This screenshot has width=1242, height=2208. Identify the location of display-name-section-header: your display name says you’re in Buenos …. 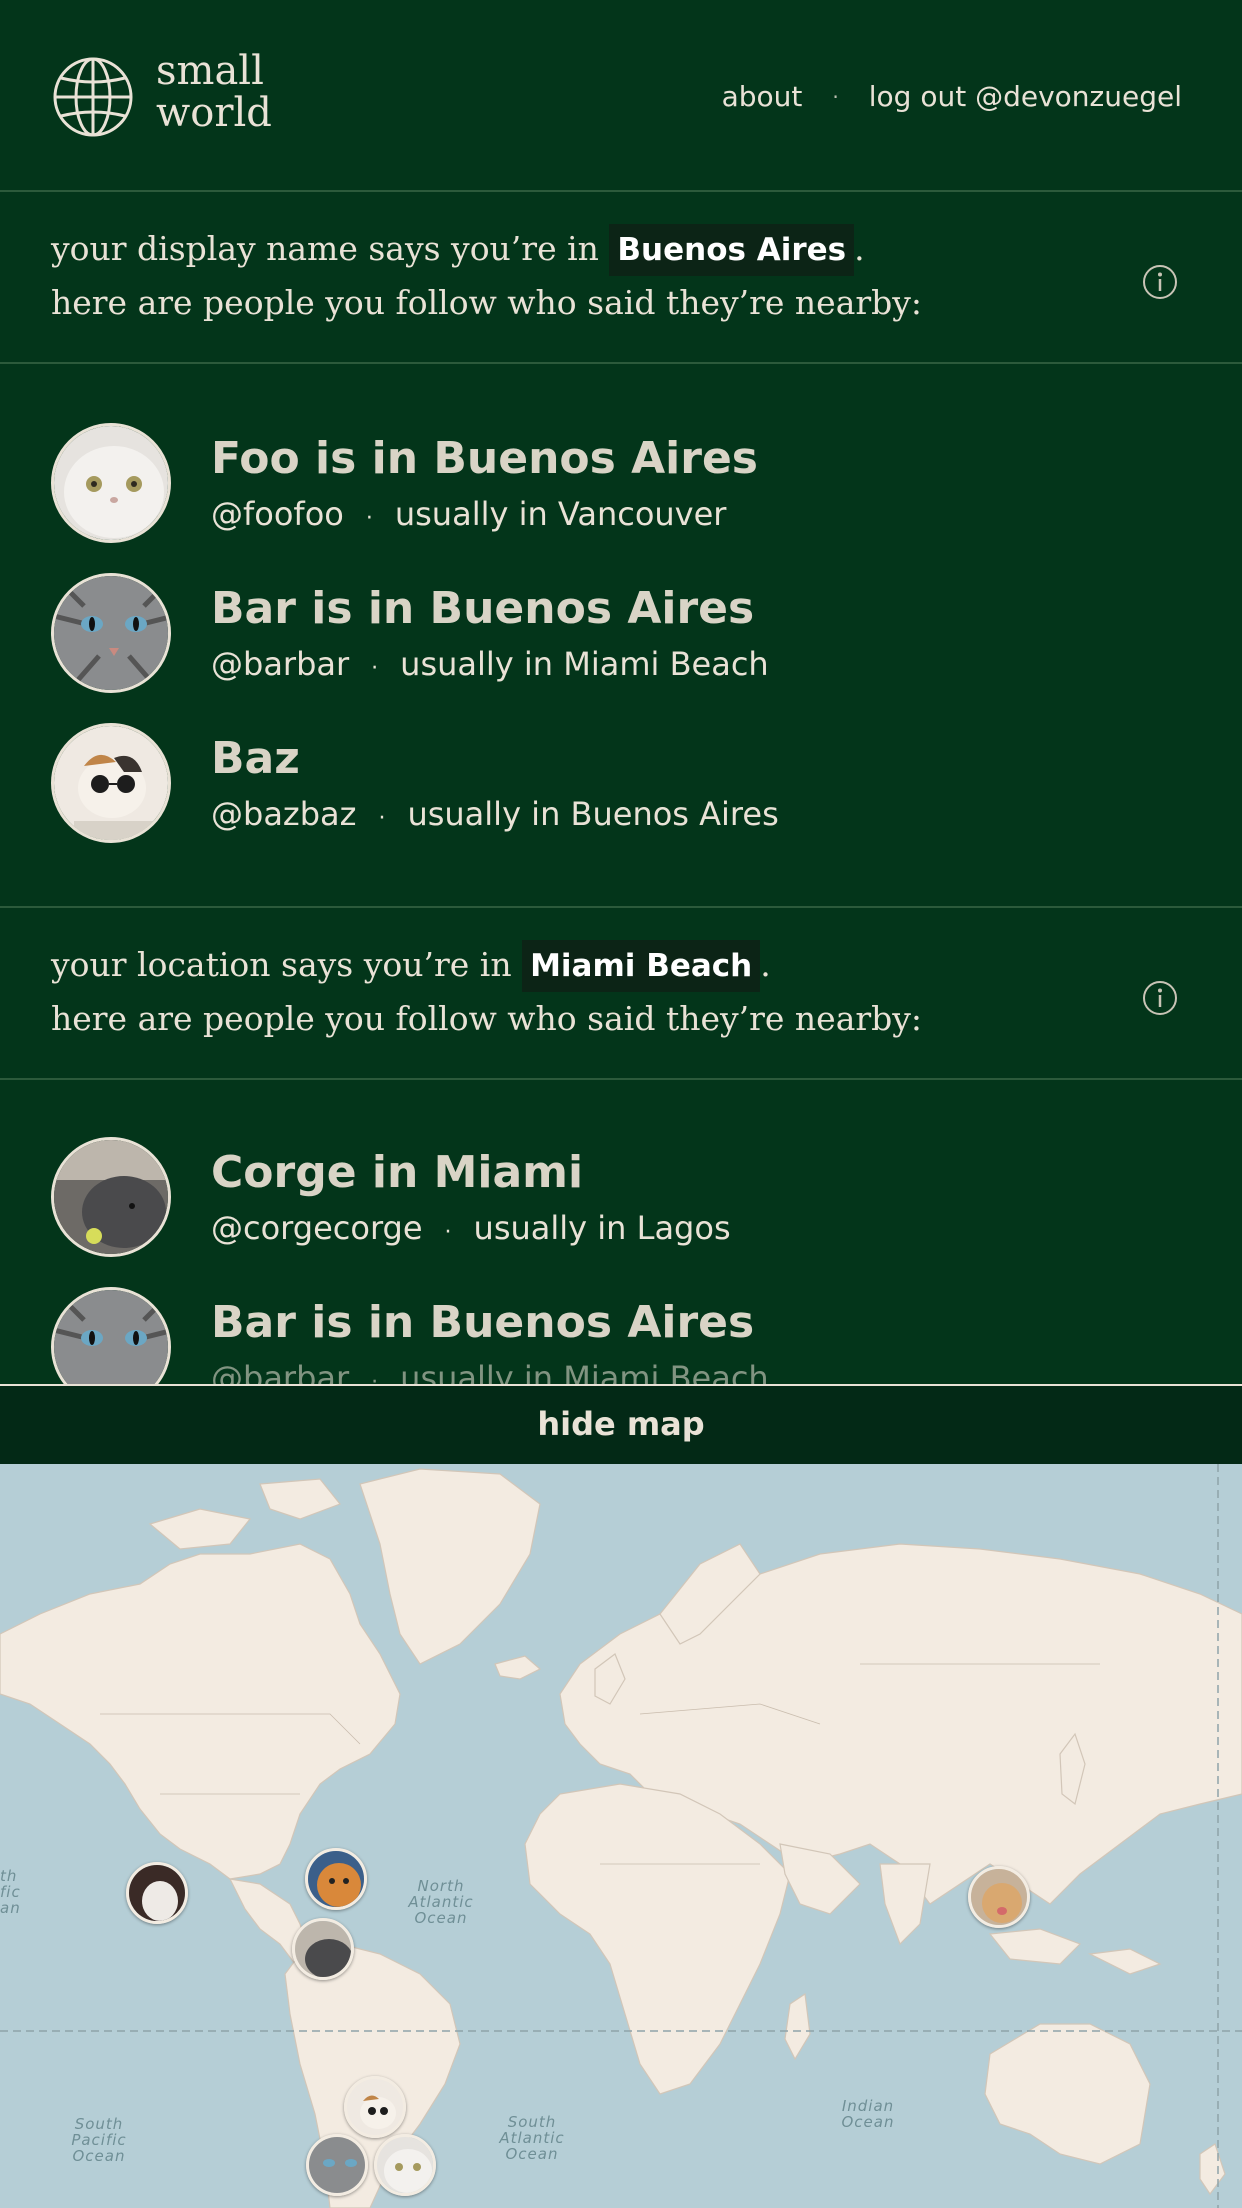
(621, 278).